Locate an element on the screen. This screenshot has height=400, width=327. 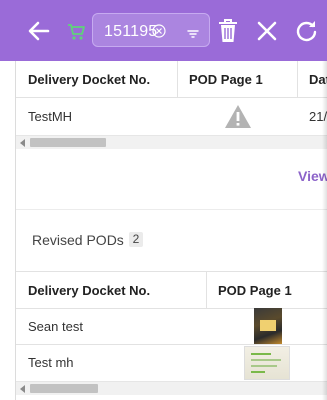
back-arrow-icon is located at coordinates (39, 31).